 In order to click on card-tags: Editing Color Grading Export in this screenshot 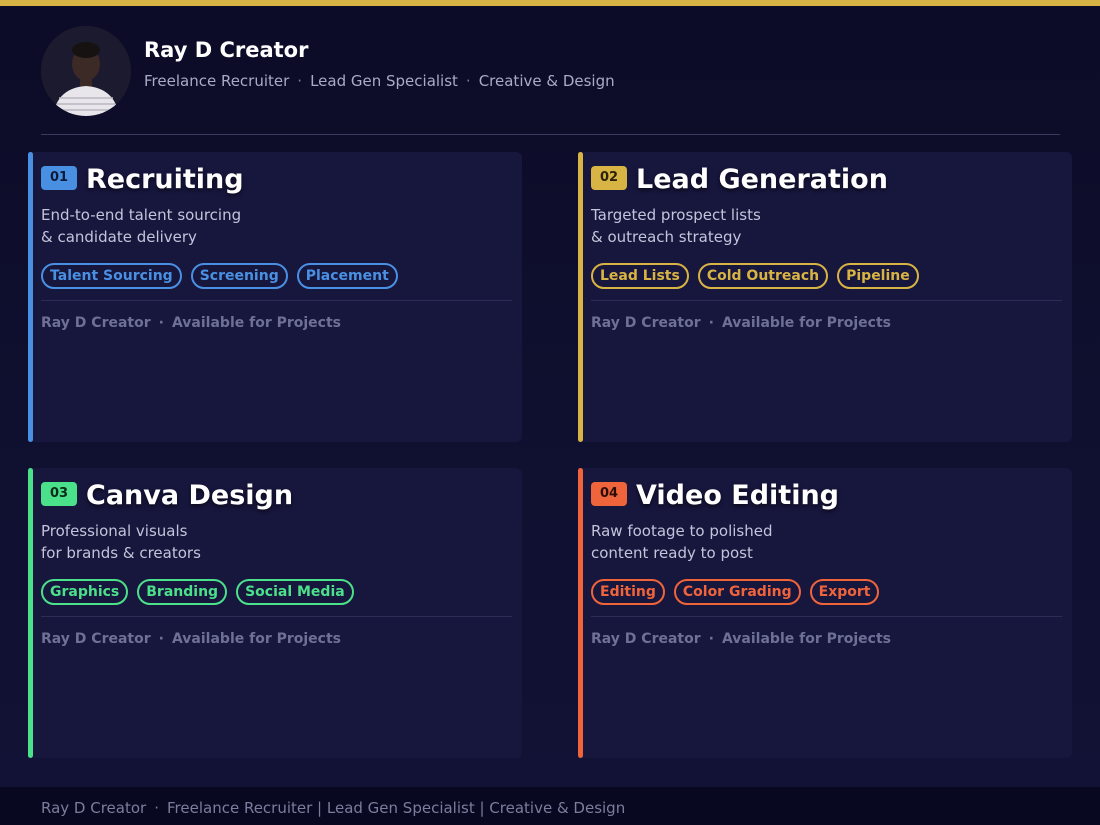, I will do `click(735, 592)`.